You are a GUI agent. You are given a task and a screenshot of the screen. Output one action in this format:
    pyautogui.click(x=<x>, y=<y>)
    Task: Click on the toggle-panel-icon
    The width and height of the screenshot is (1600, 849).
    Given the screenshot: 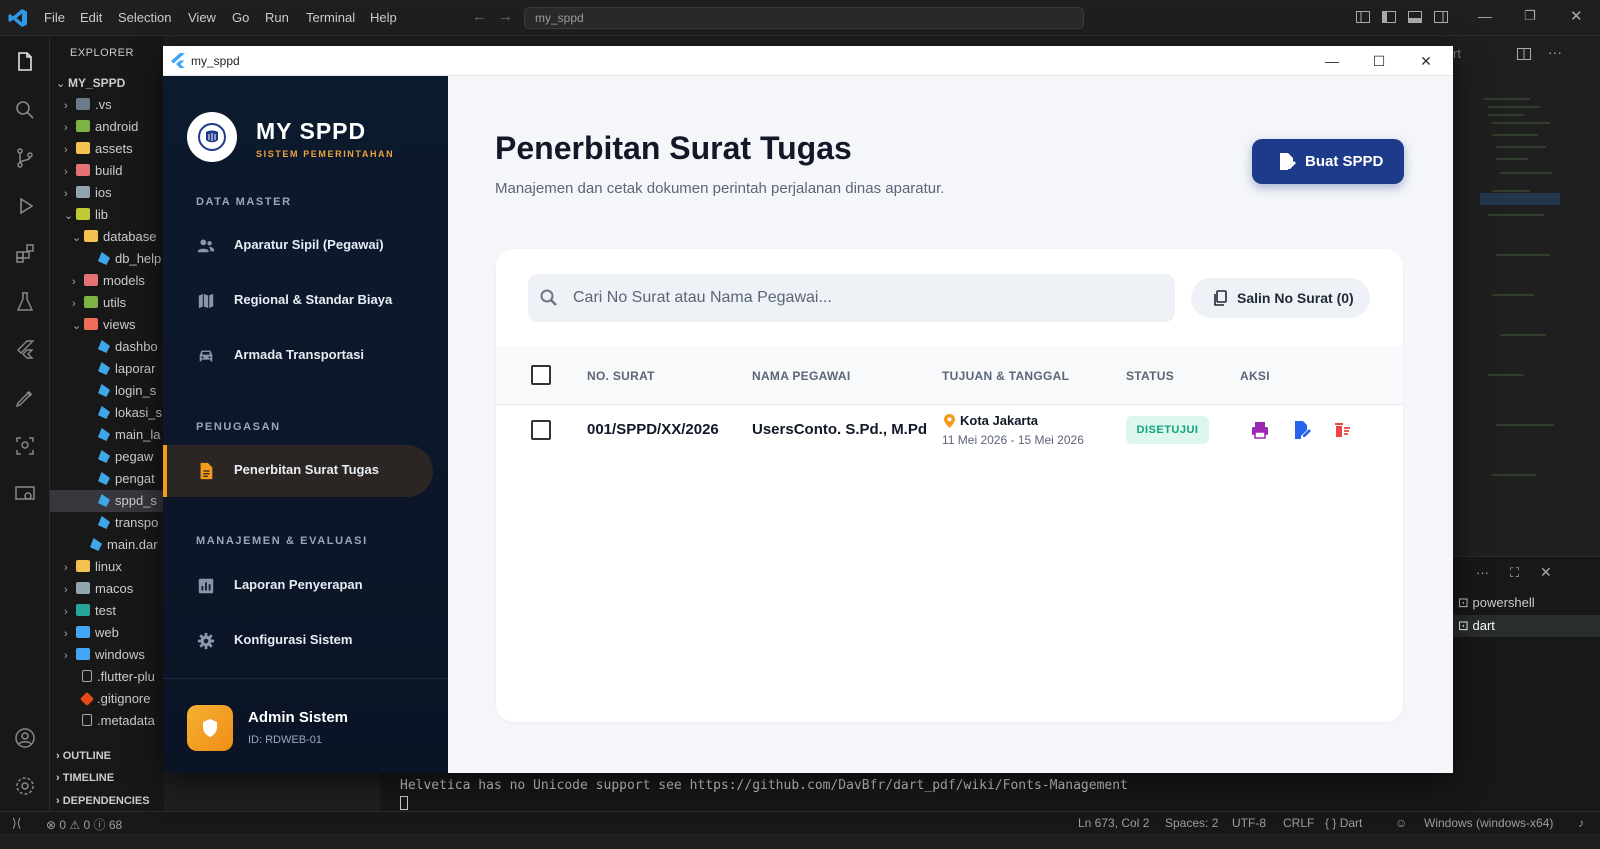 What is the action you would take?
    pyautogui.click(x=1415, y=17)
    